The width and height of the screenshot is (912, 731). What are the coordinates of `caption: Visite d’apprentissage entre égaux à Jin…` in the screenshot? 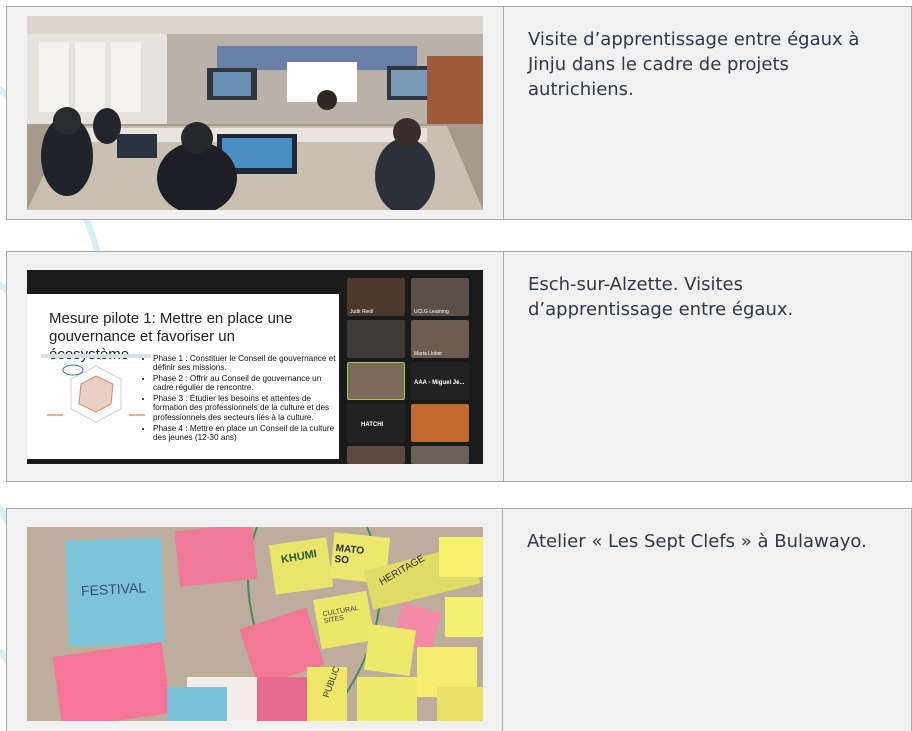 It's located at (694, 64).